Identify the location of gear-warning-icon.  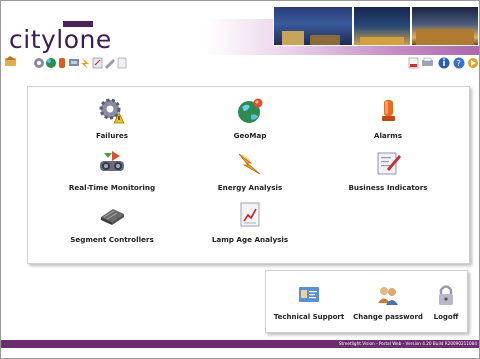
(112, 111).